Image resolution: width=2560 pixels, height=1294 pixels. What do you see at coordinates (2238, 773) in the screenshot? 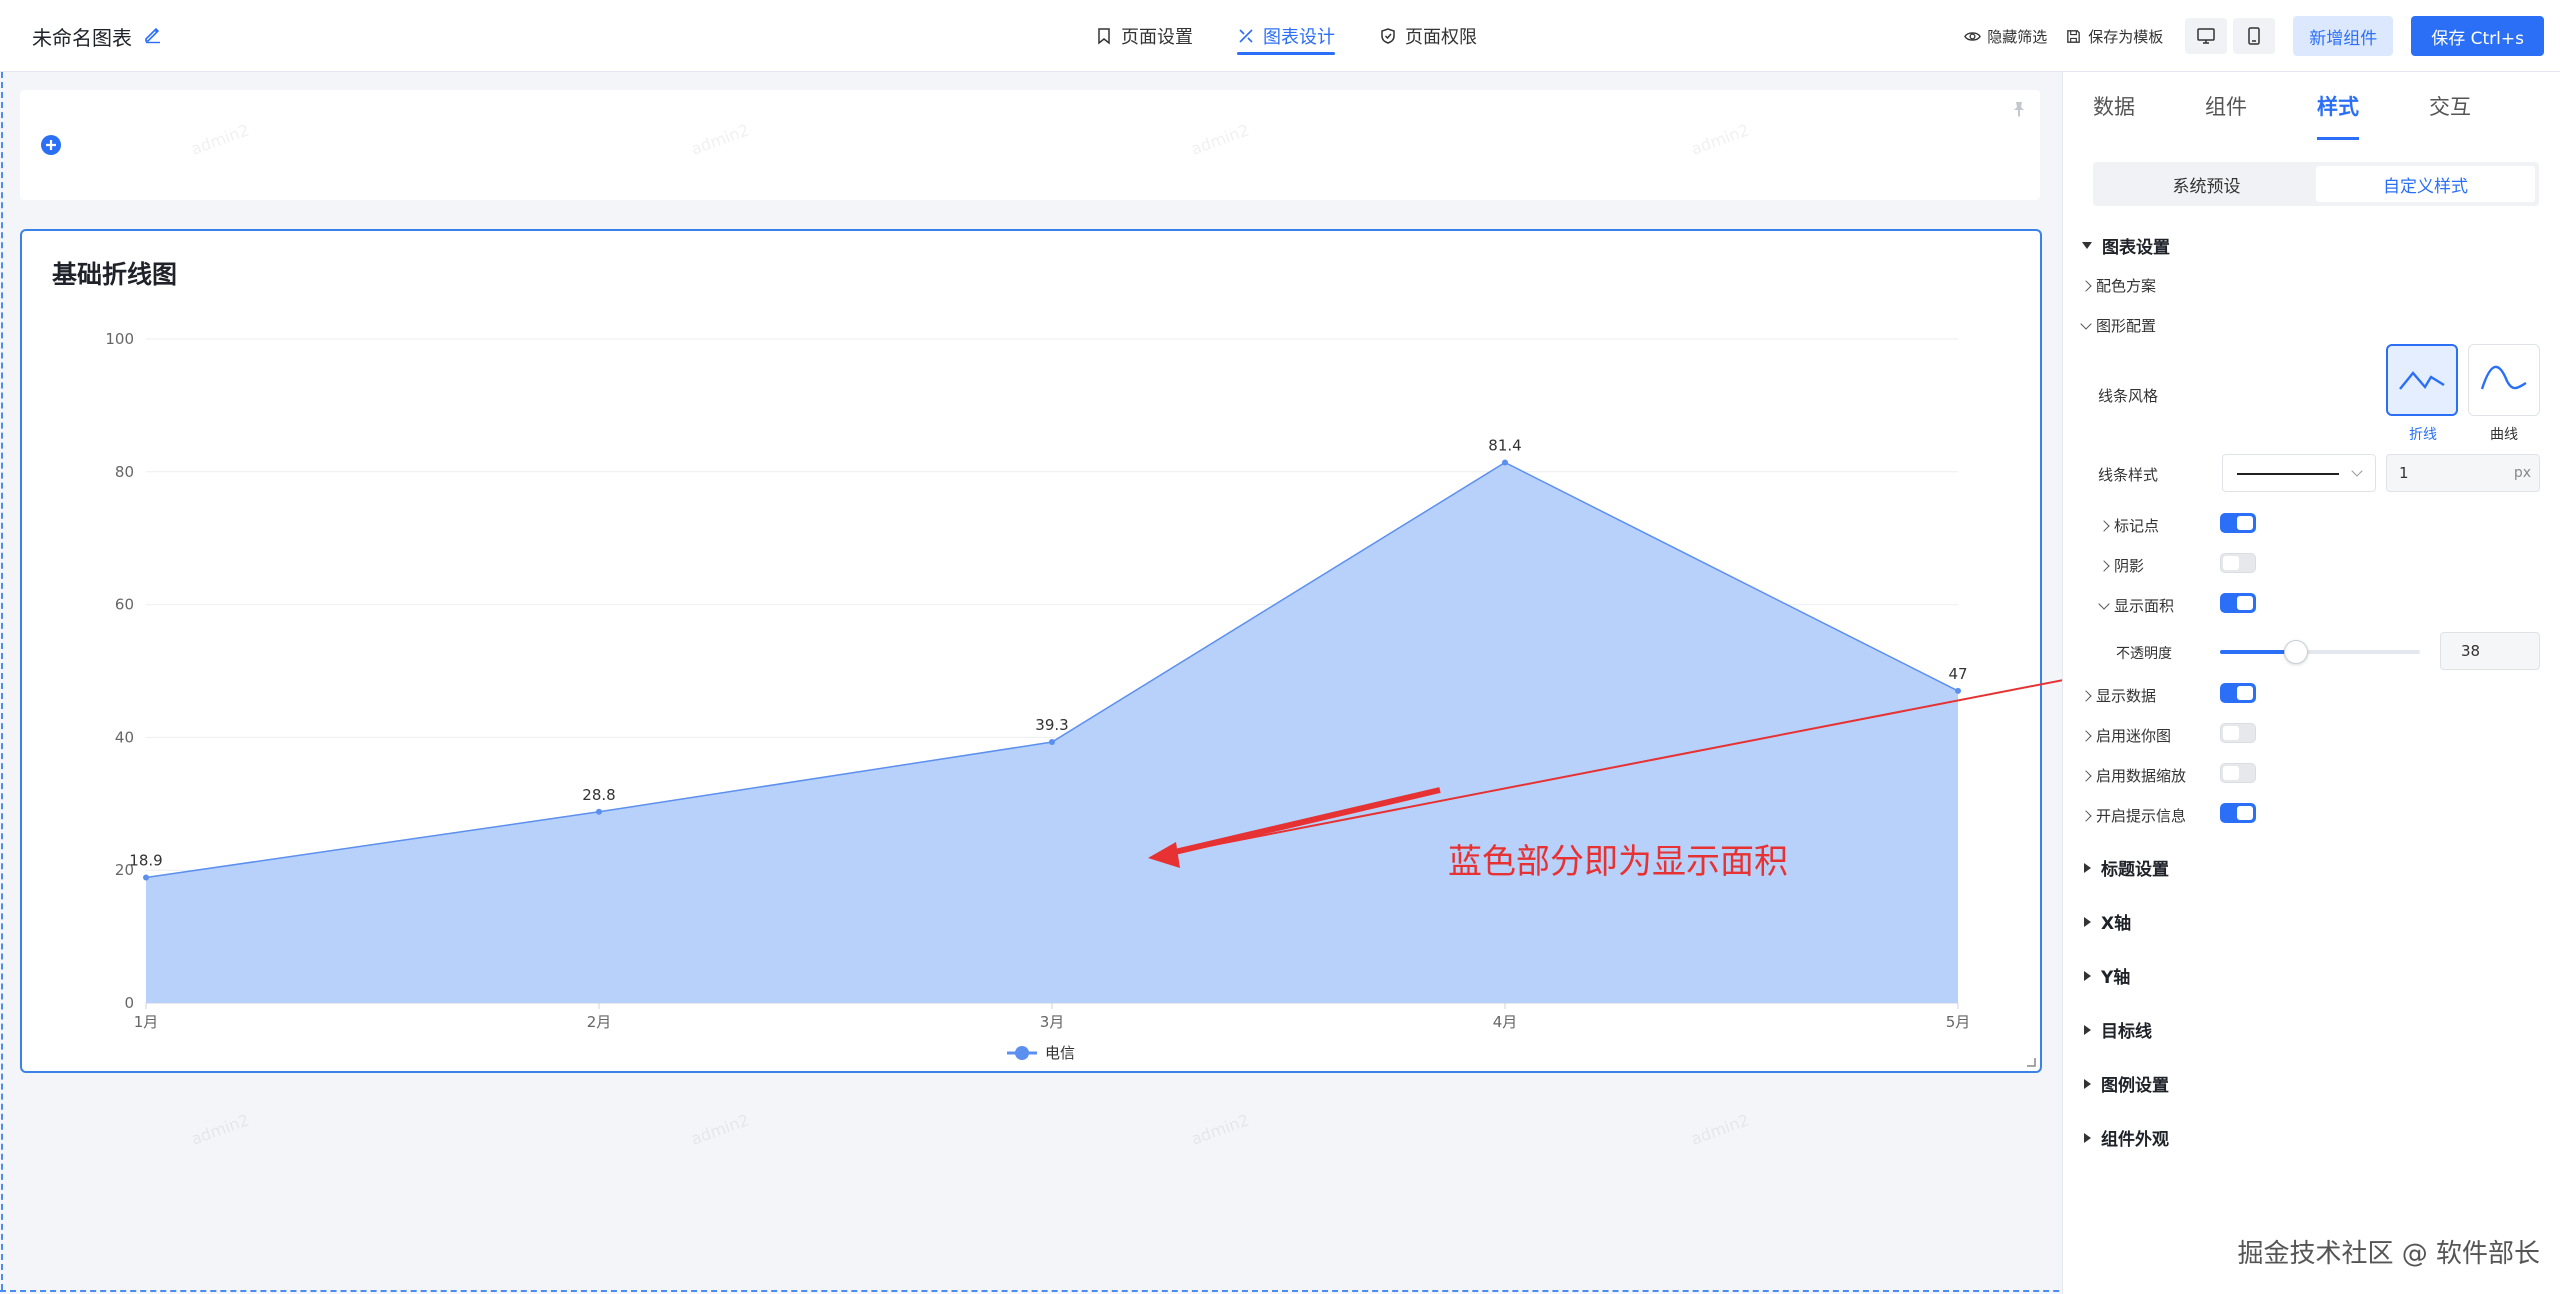
I see `data-zoom-switch` at bounding box center [2238, 773].